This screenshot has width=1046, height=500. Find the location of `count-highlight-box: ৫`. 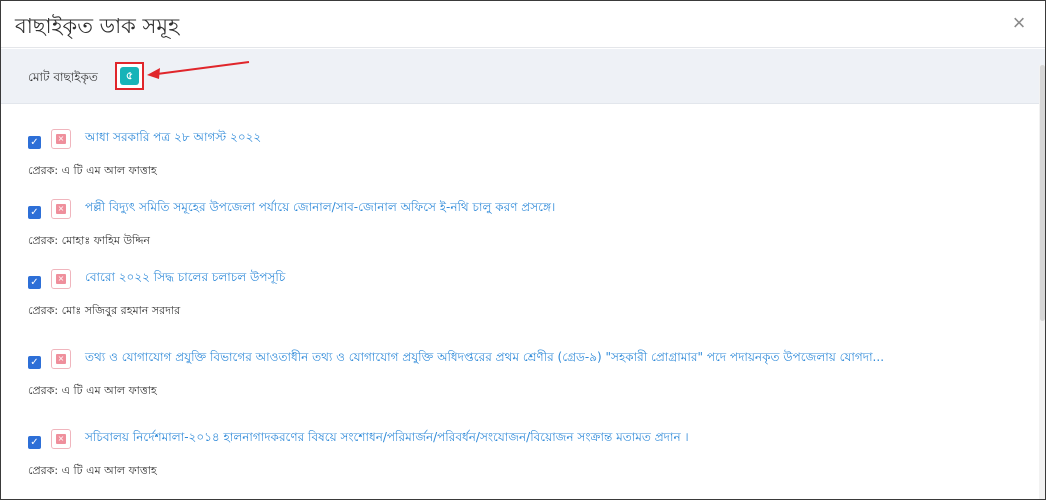

count-highlight-box: ৫ is located at coordinates (129, 76).